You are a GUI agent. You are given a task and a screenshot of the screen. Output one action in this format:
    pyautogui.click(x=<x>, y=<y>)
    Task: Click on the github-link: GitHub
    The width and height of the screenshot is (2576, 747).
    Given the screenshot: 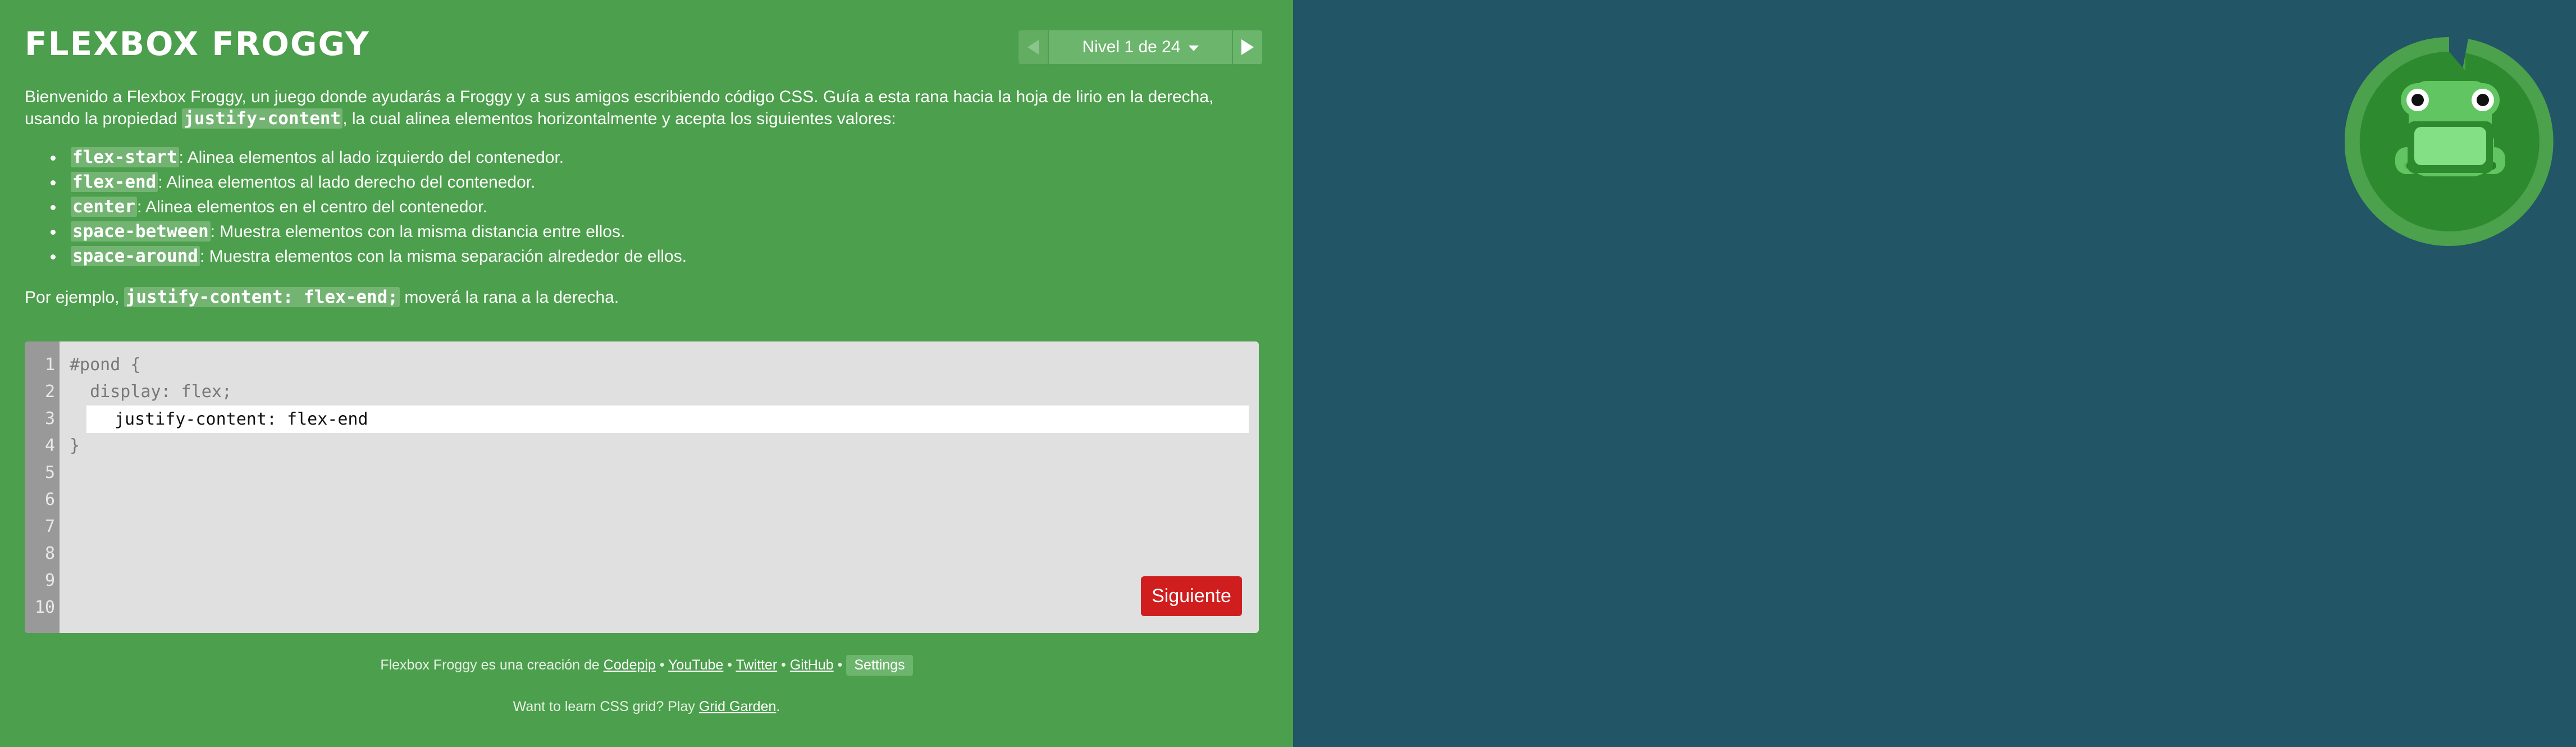 What is the action you would take?
    pyautogui.click(x=812, y=665)
    